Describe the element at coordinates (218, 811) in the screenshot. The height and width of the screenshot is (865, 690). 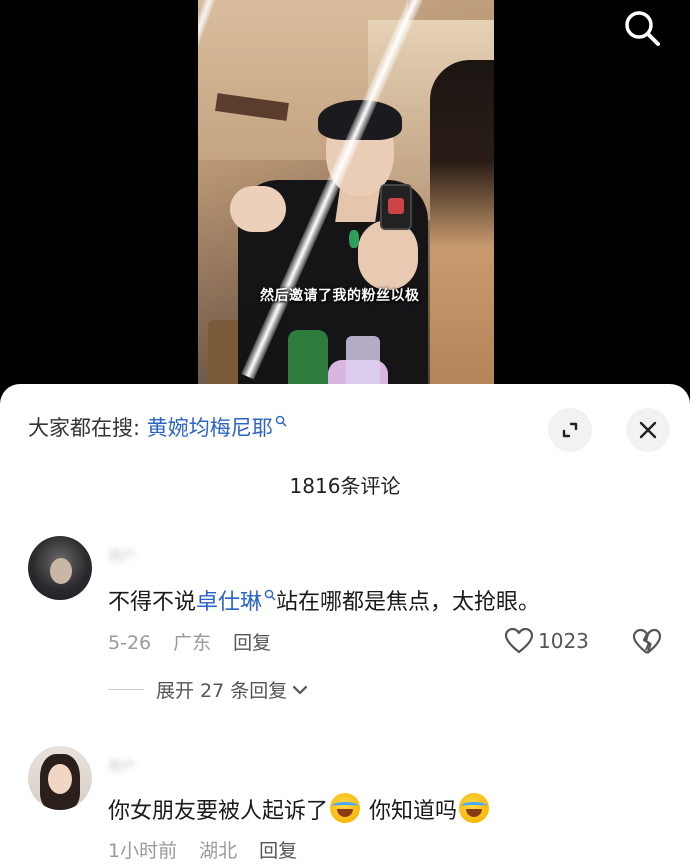
I see `comment-text-part: 你女朋友要被人起诉了` at that location.